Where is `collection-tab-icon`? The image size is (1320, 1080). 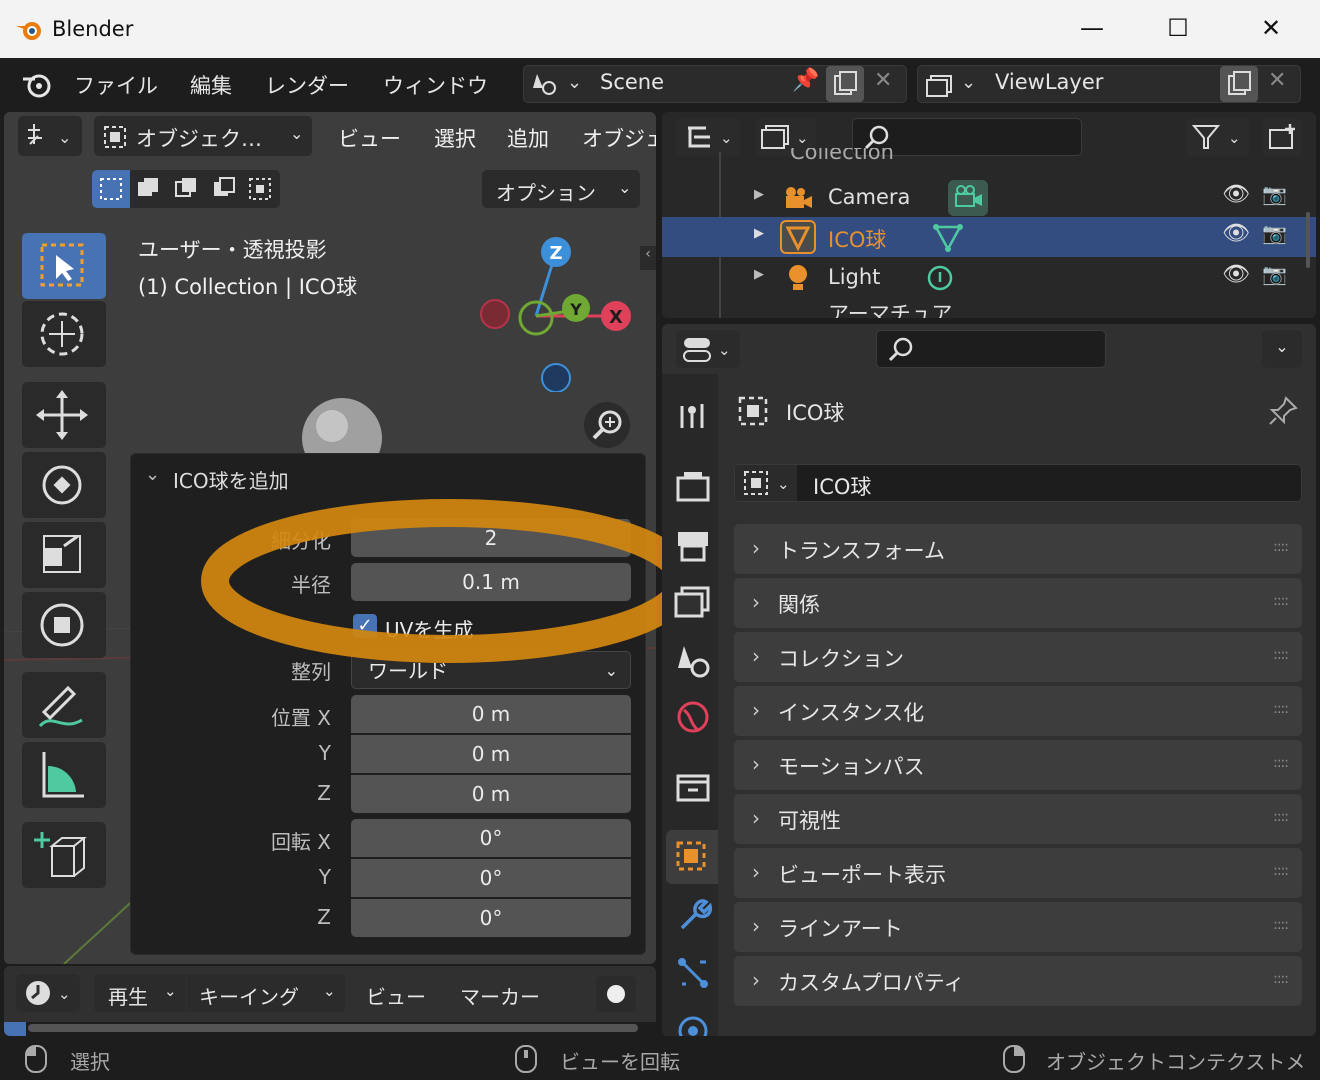
collection-tab-icon is located at coordinates (693, 787).